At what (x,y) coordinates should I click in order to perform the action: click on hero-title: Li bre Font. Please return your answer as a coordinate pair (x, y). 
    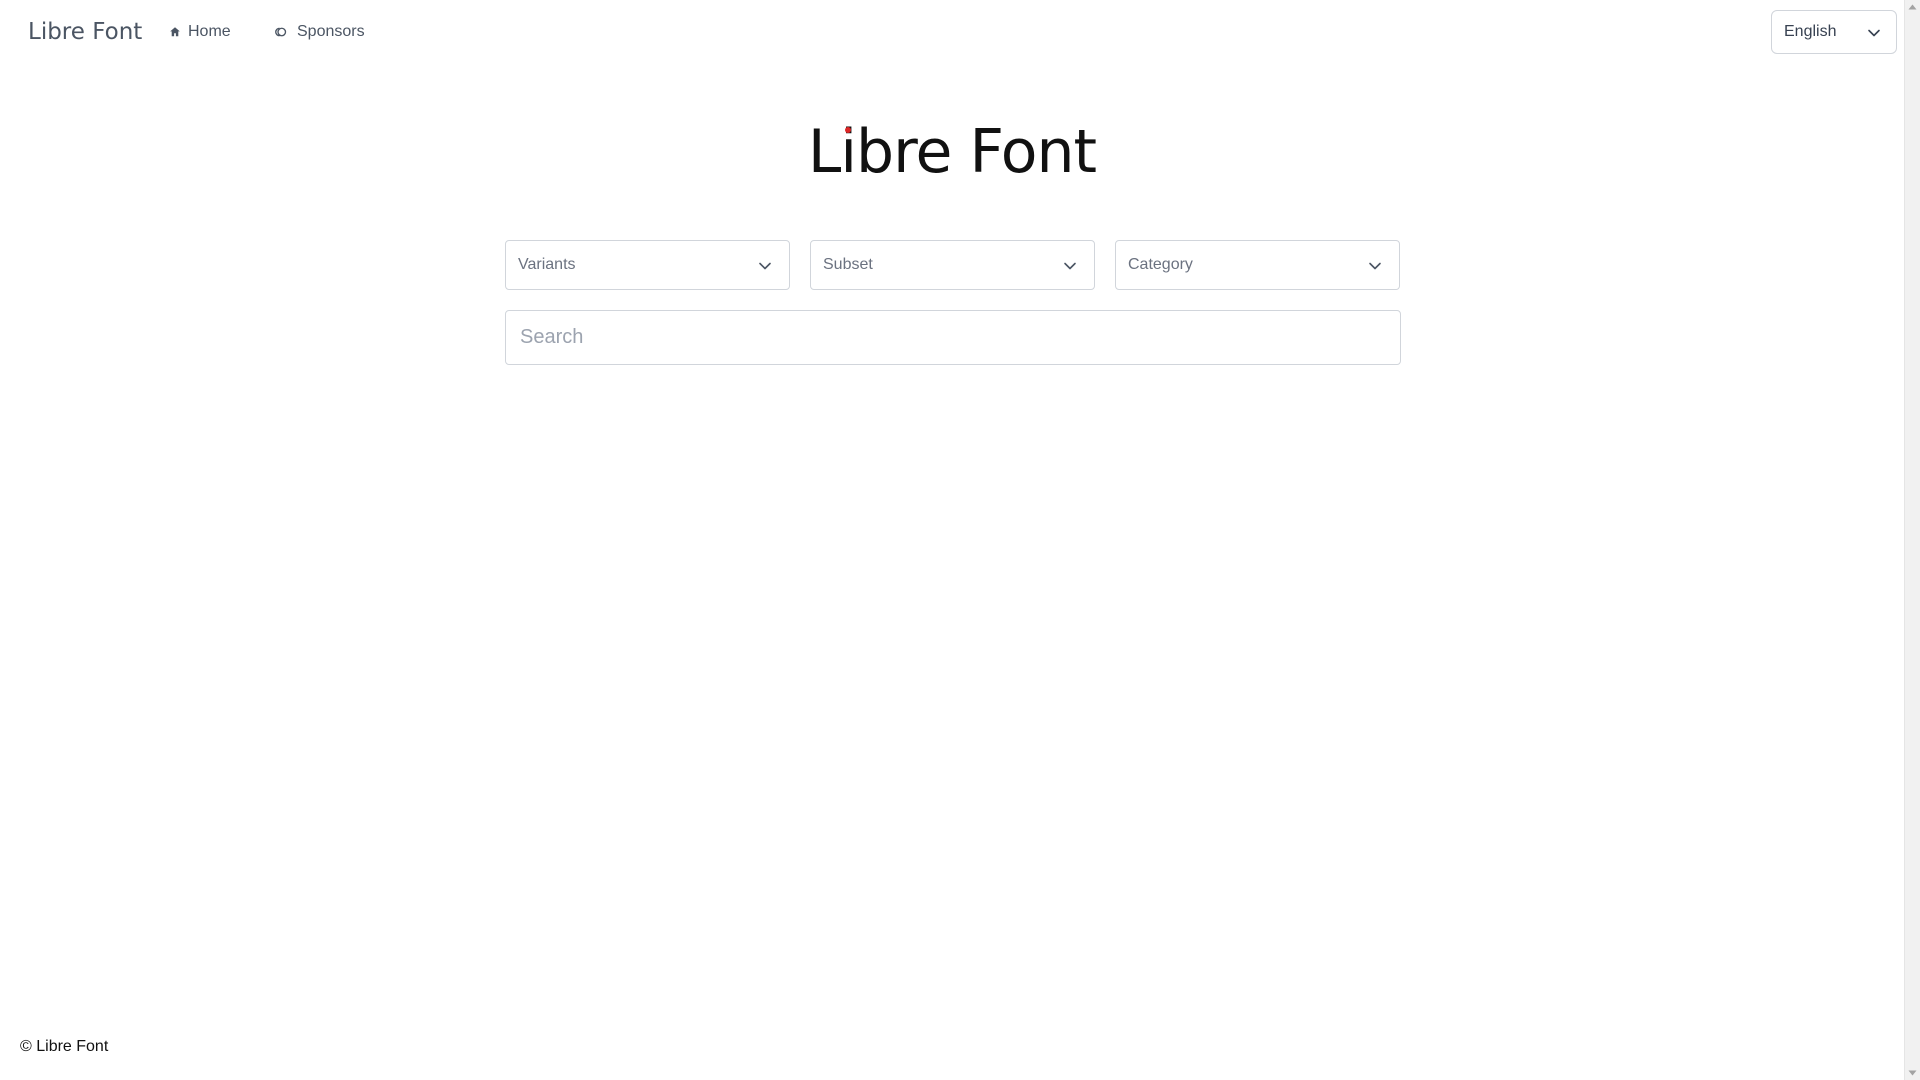
    Looking at the image, I should click on (952, 152).